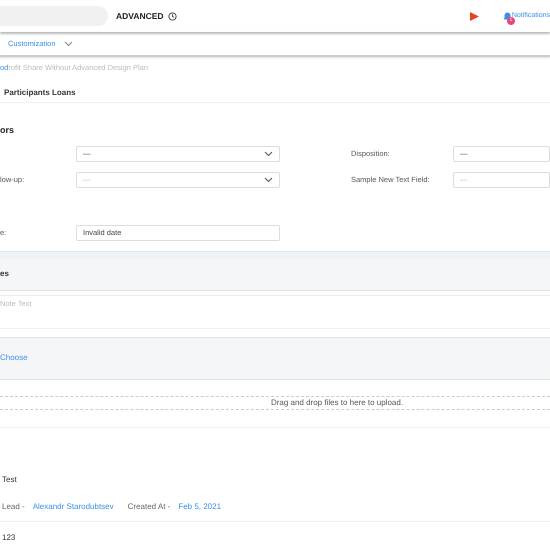 The width and height of the screenshot is (550, 550). What do you see at coordinates (8, 131) in the screenshot?
I see `section-title: ors` at bounding box center [8, 131].